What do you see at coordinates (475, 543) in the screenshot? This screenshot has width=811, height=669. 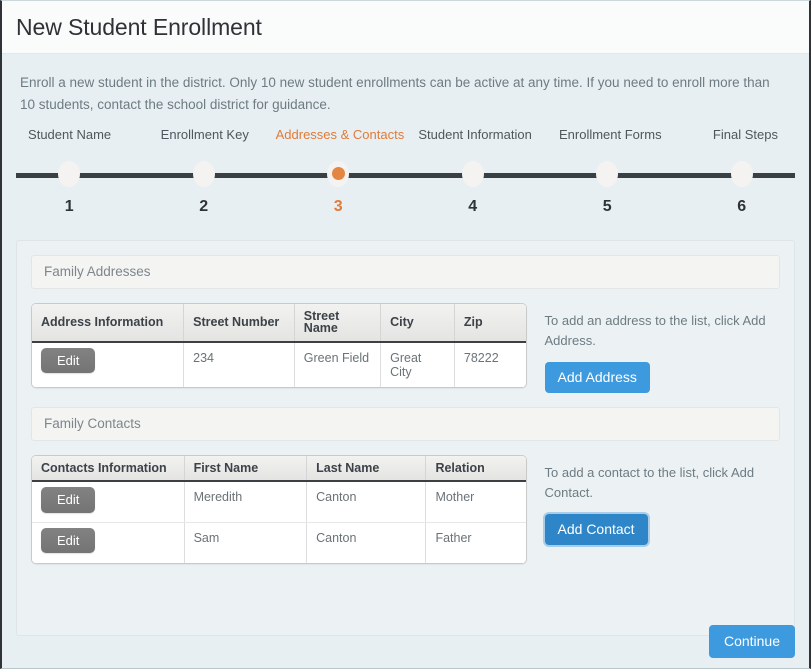 I see `contacts-row-1-relation: Father` at bounding box center [475, 543].